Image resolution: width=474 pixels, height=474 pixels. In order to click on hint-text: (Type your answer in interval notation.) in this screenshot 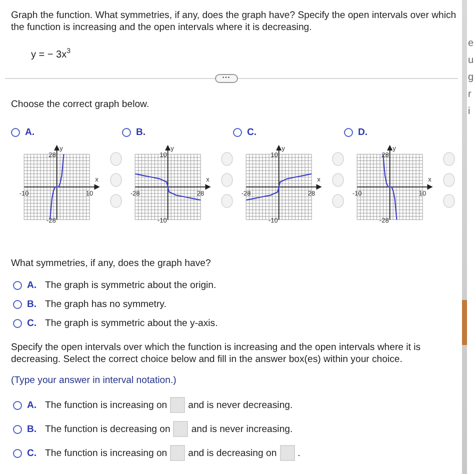, I will do `click(94, 381)`.